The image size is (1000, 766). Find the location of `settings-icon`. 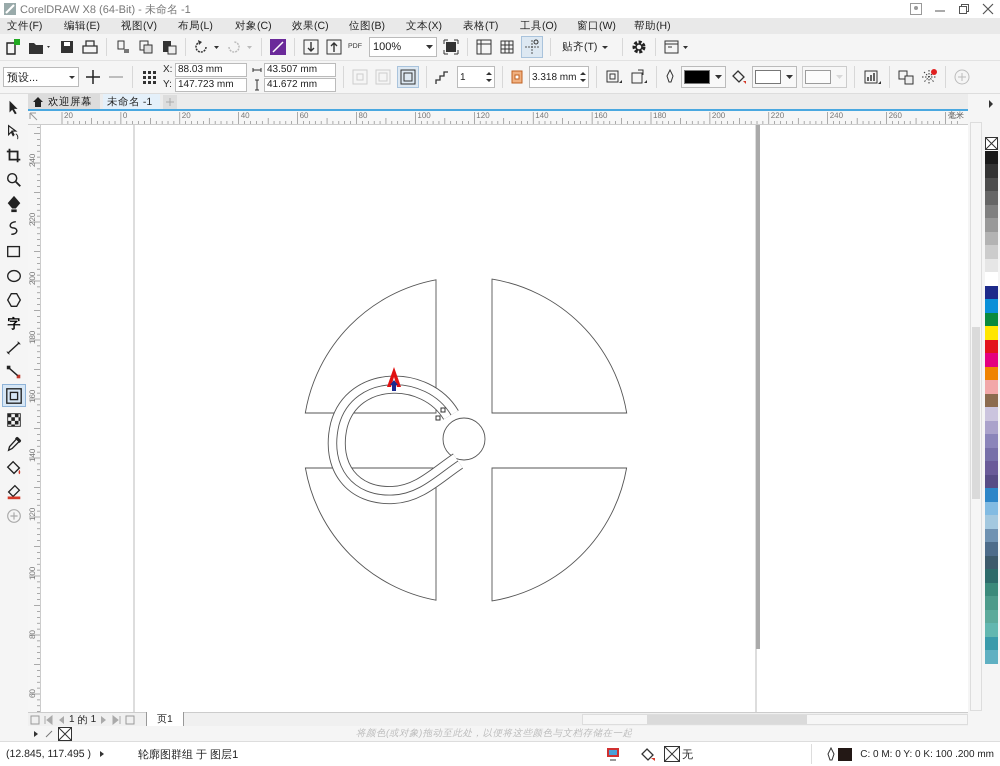

settings-icon is located at coordinates (639, 47).